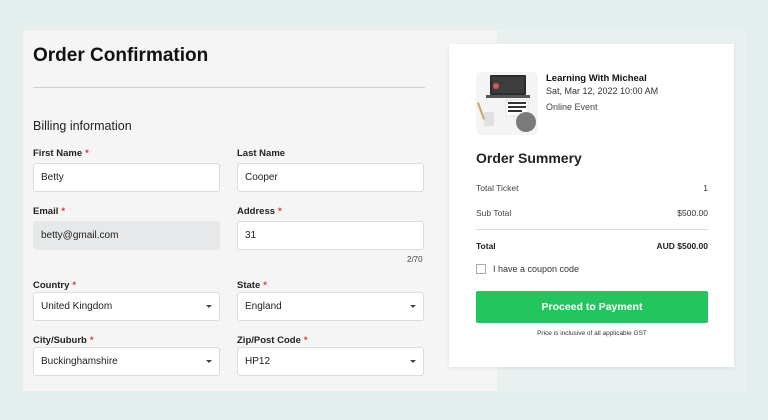  Describe the element at coordinates (415, 259) in the screenshot. I see `address-char-counter: 2/70` at that location.